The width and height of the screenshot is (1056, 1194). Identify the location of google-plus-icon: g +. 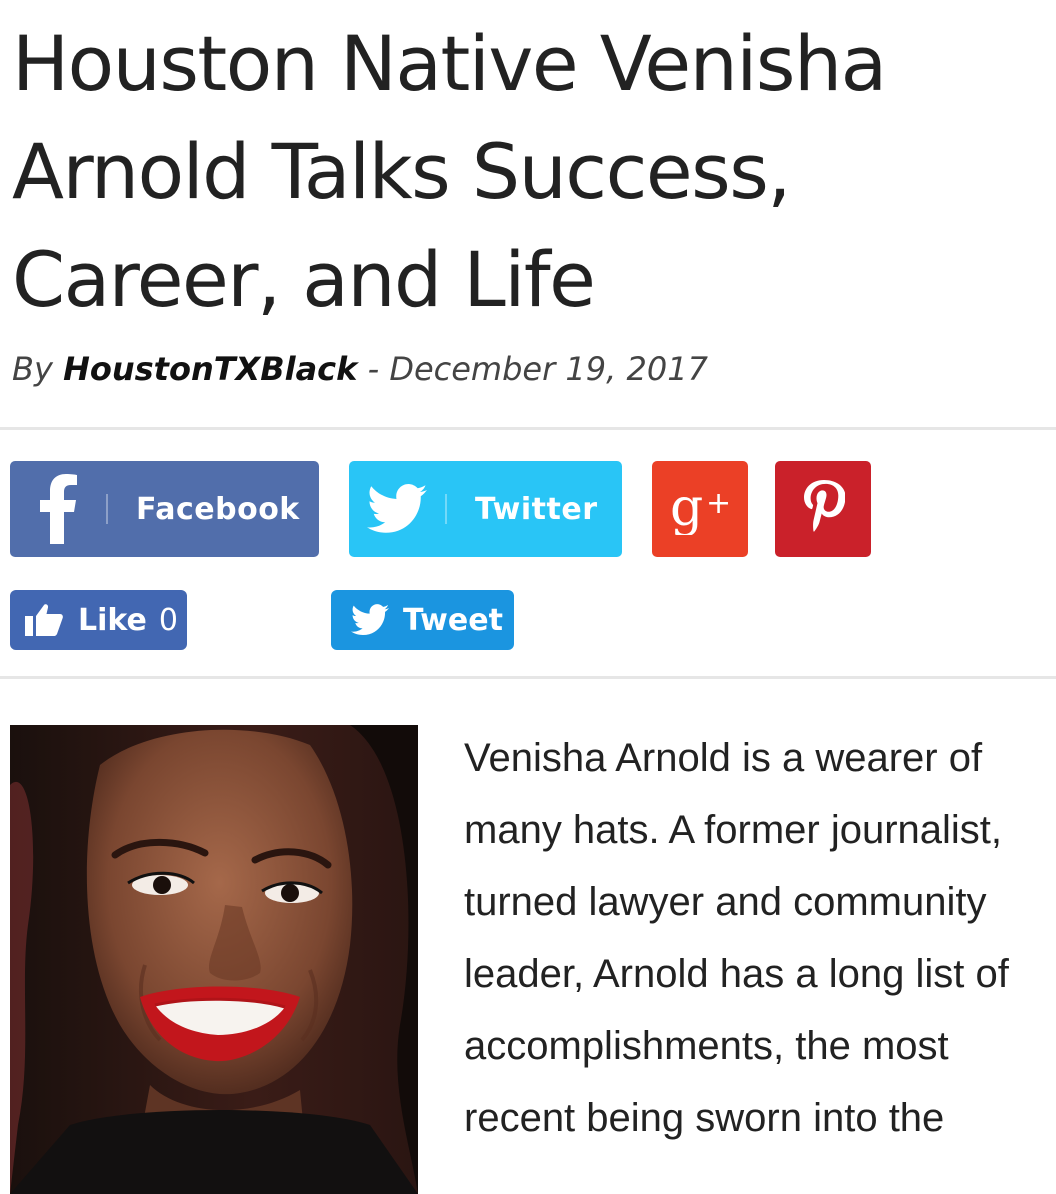
(700, 509).